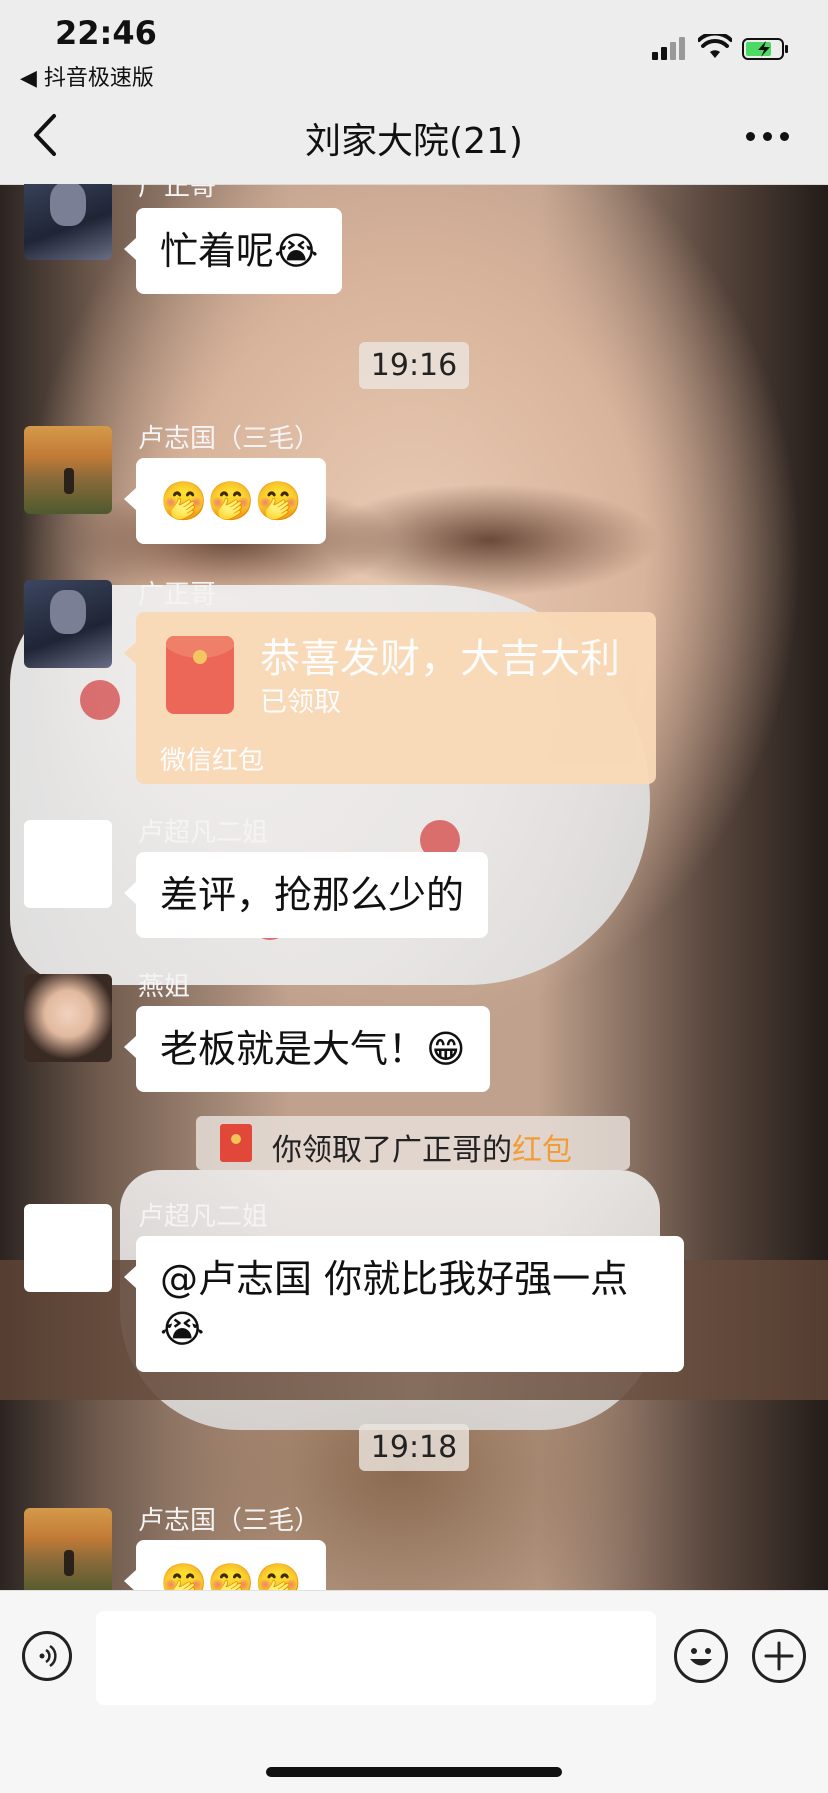 The width and height of the screenshot is (828, 1793). I want to click on red-packet-link: 红包, so click(542, 1150).